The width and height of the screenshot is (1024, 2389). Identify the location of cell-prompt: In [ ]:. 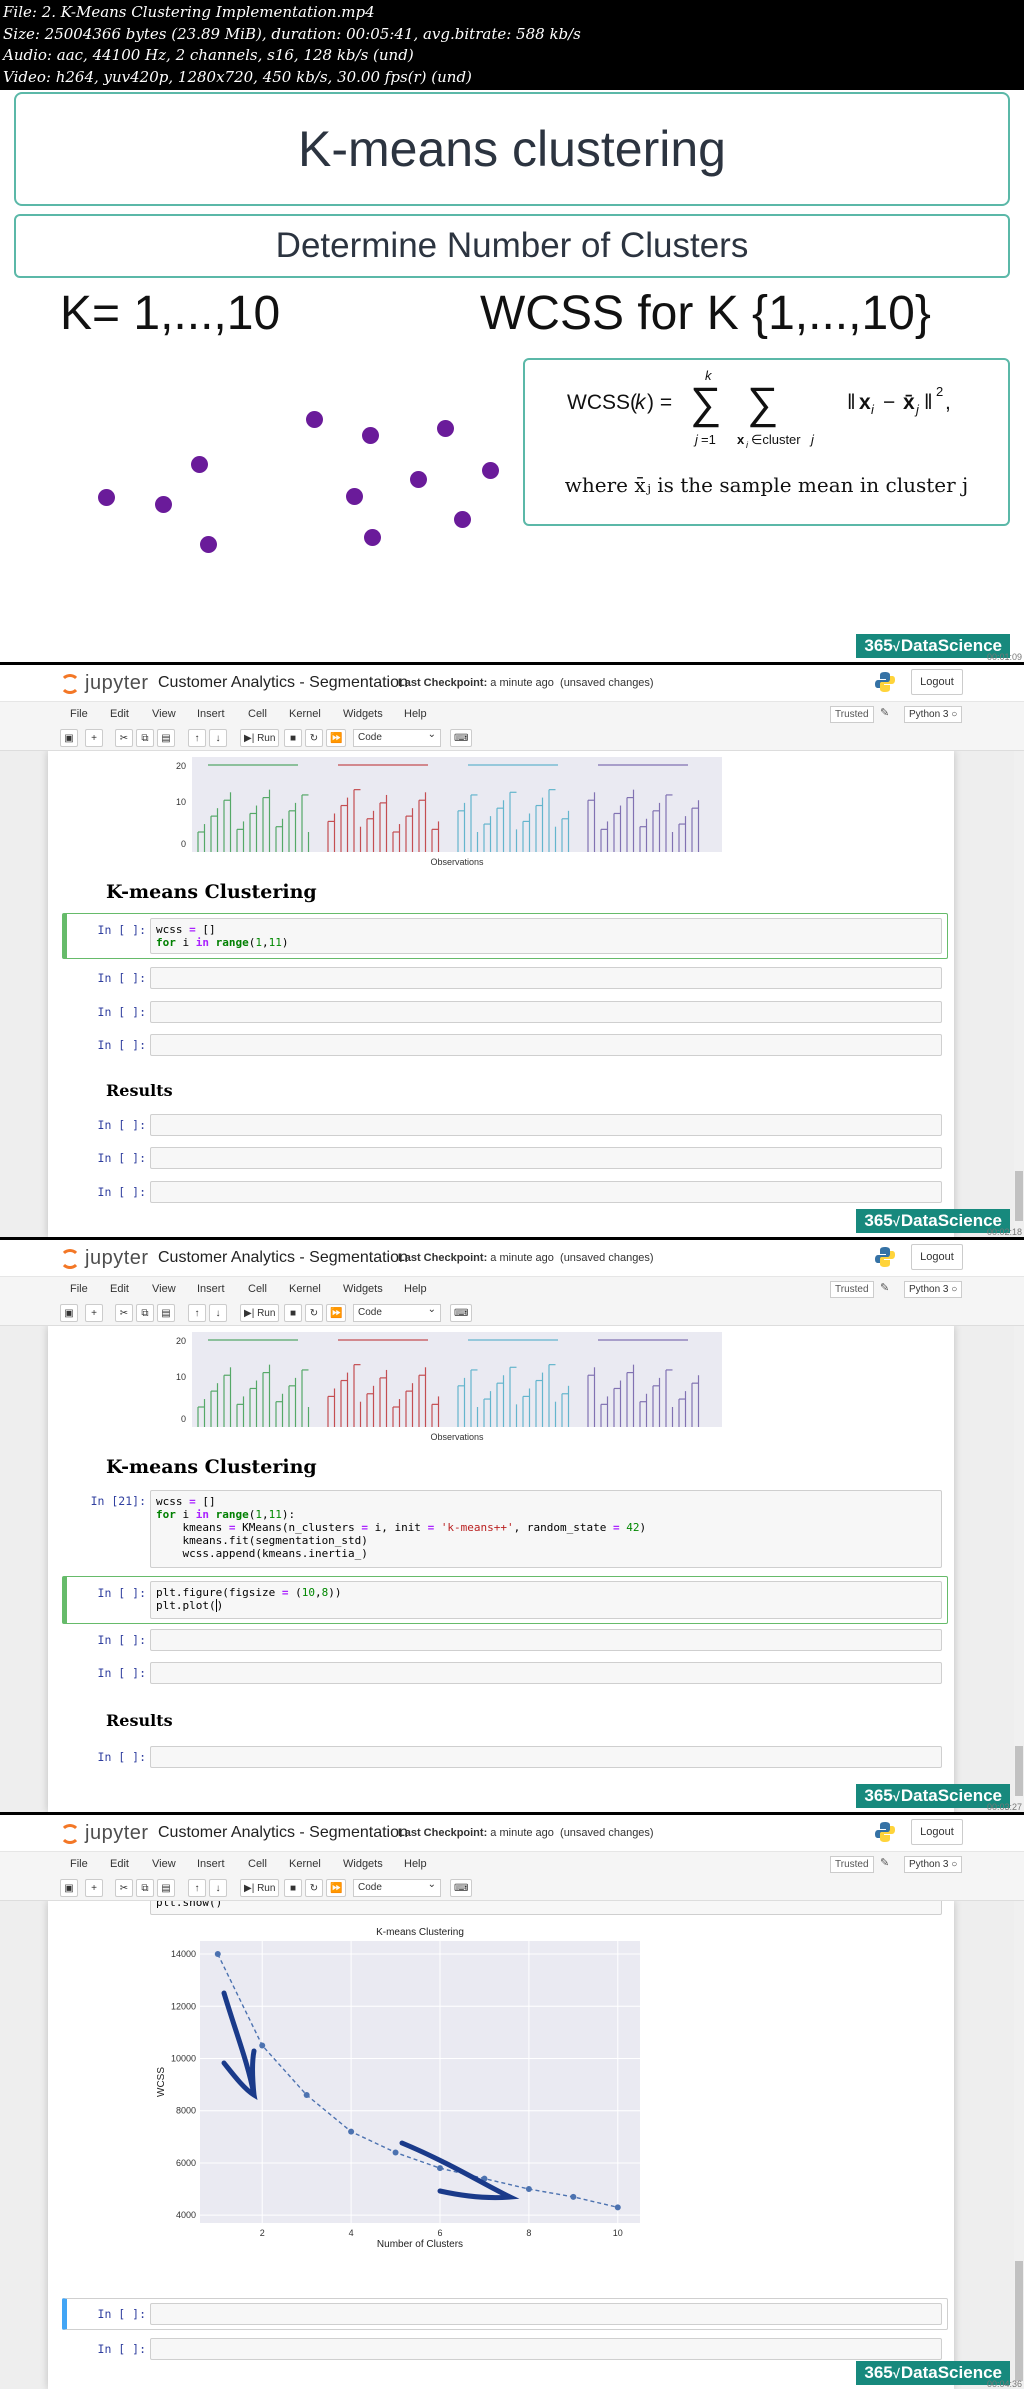
(121, 1012).